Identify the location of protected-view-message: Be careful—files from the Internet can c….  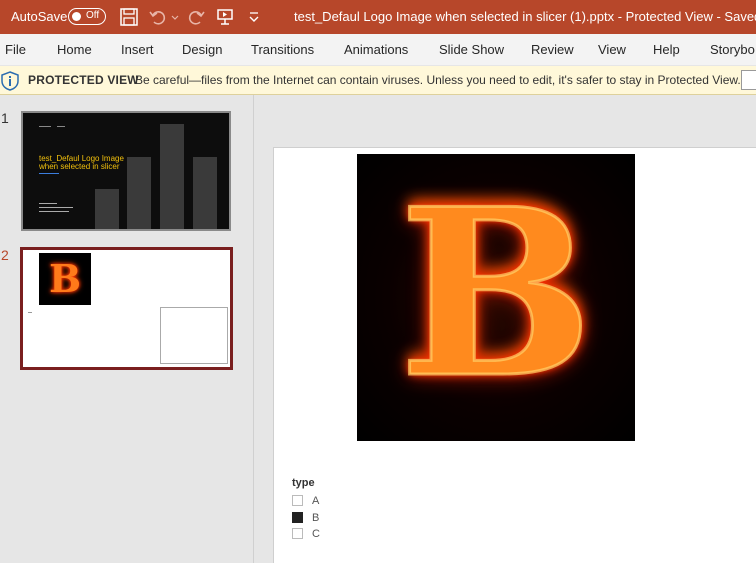
(438, 80).